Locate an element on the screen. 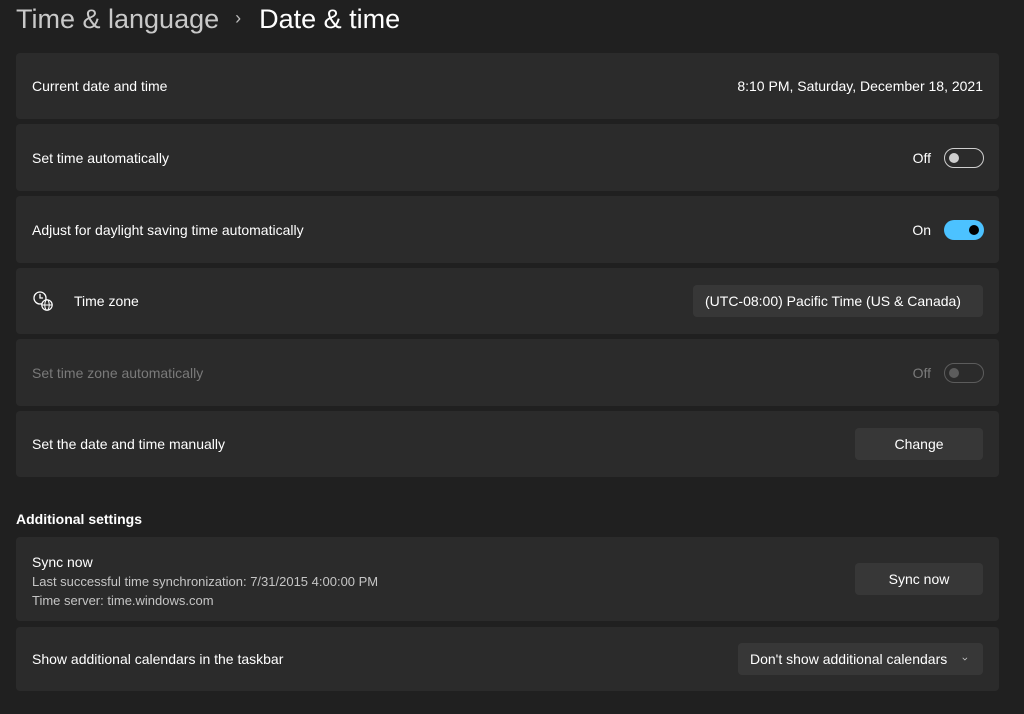 The height and width of the screenshot is (714, 1024). current-date-time-label: Current date and time is located at coordinates (100, 86).